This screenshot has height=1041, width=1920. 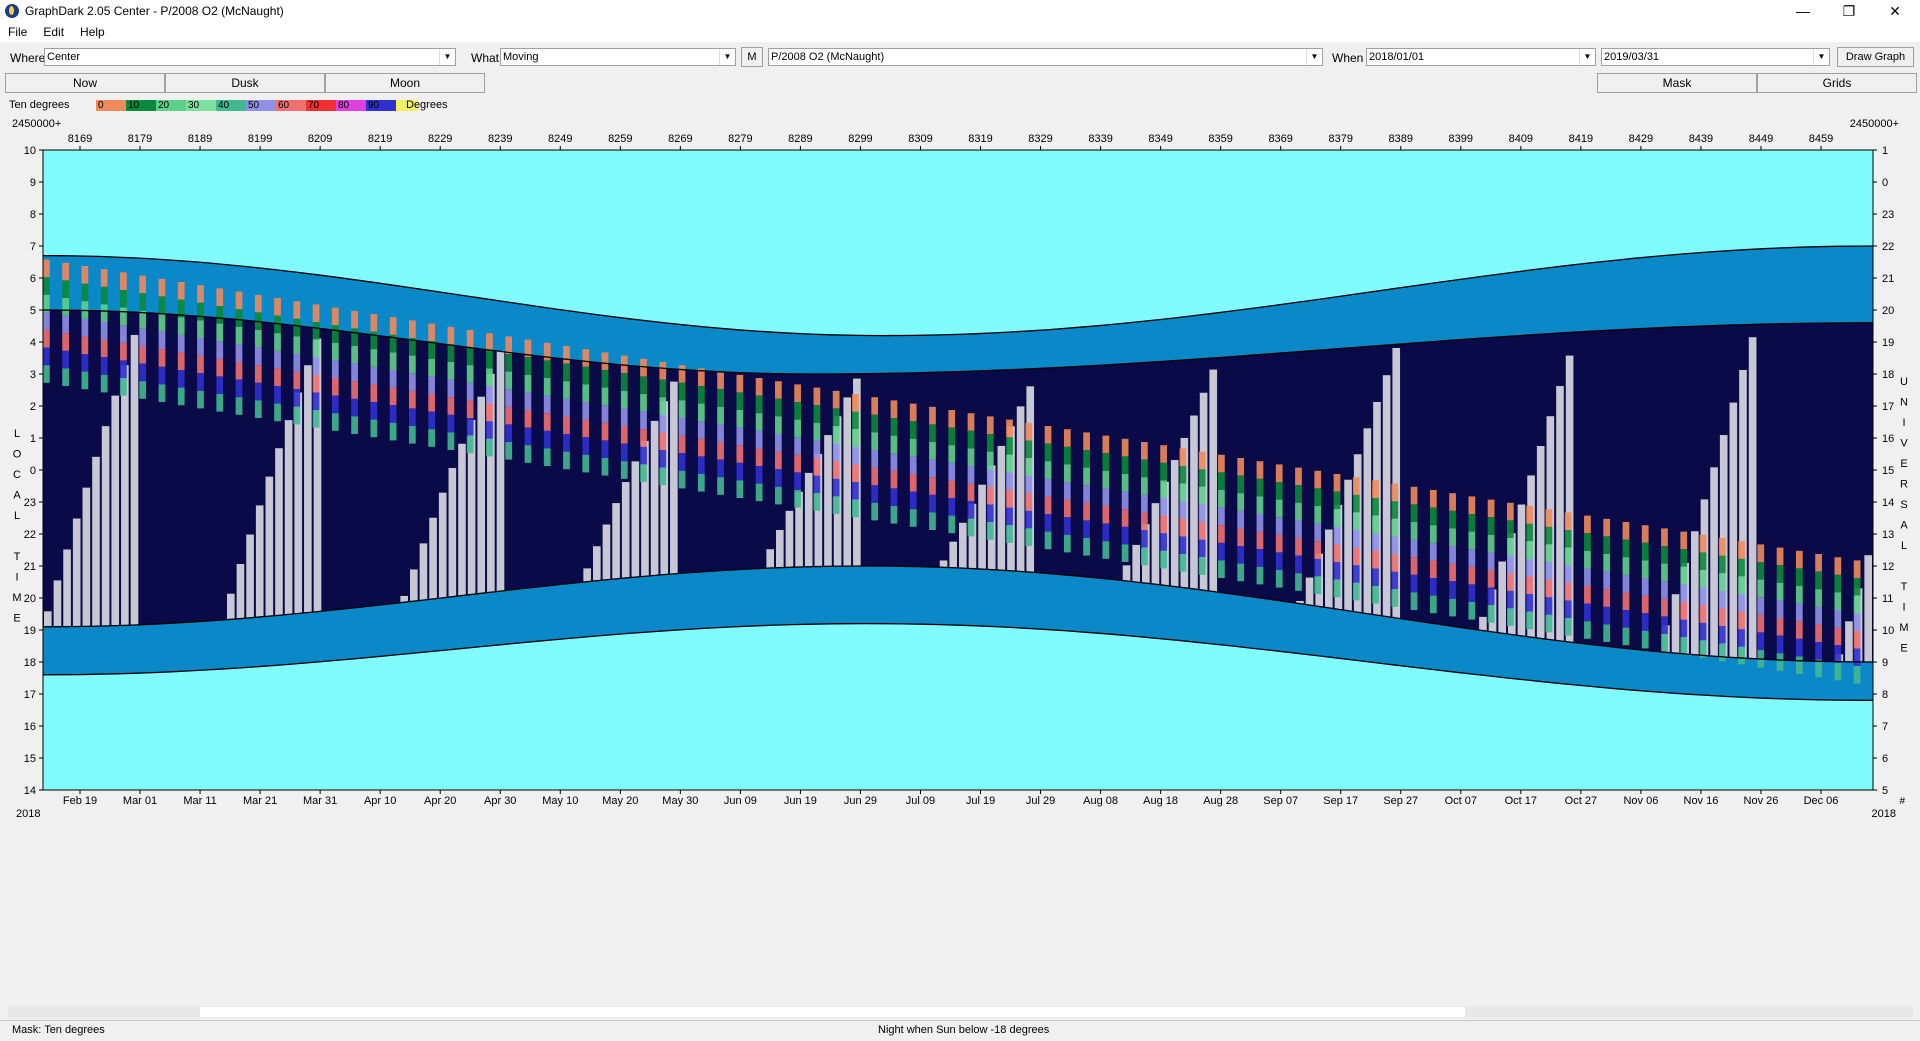 What do you see at coordinates (618, 57) in the screenshot?
I see `what-combo: Moving ▼` at bounding box center [618, 57].